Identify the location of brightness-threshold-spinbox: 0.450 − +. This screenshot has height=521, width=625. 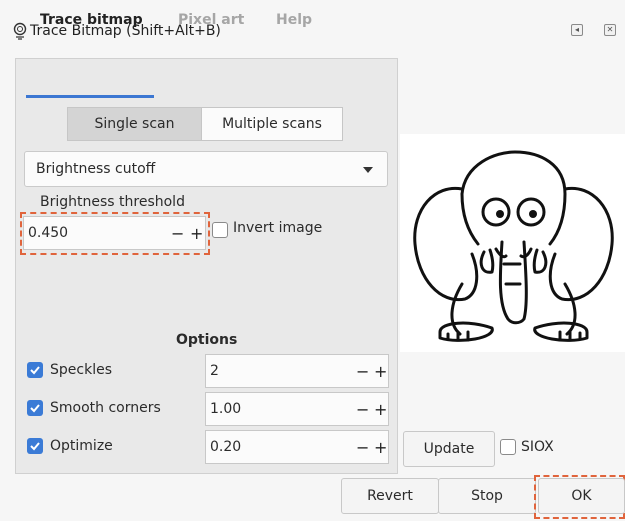
(114, 233).